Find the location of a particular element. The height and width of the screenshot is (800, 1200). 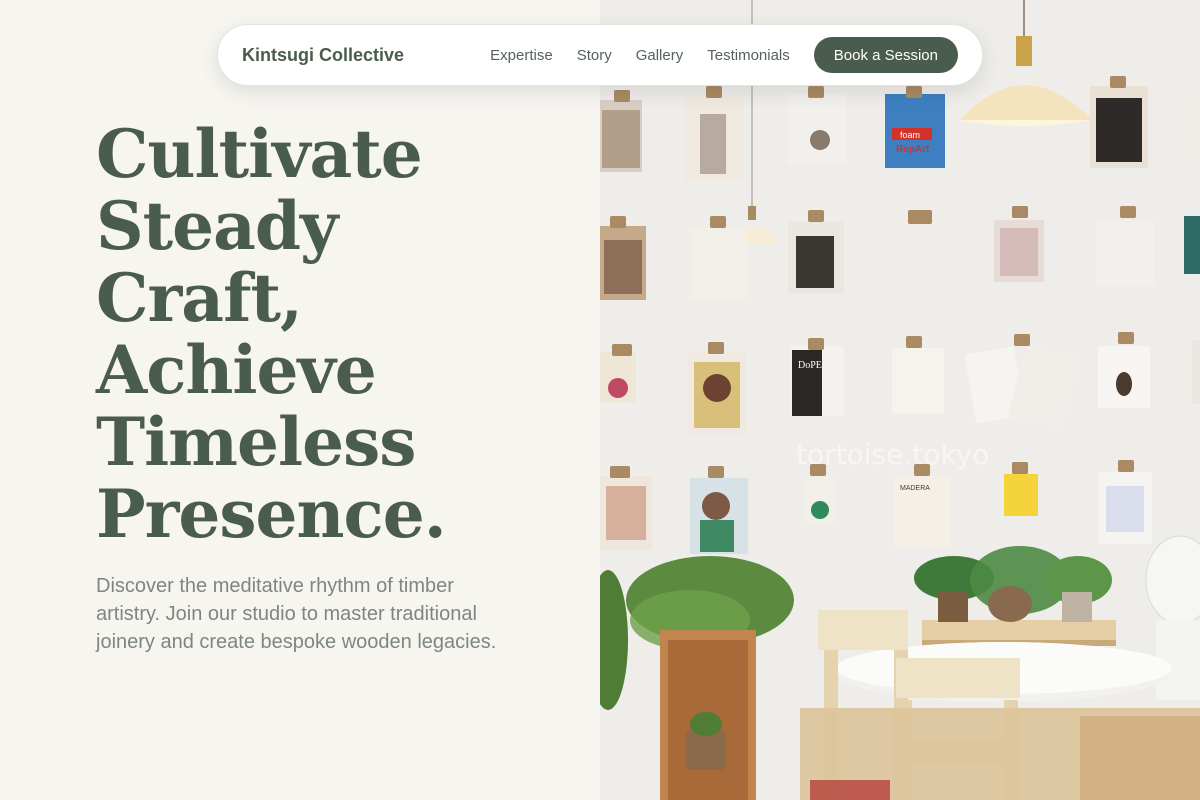

nav-link-testimonials: Testimonials is located at coordinates (748, 55).